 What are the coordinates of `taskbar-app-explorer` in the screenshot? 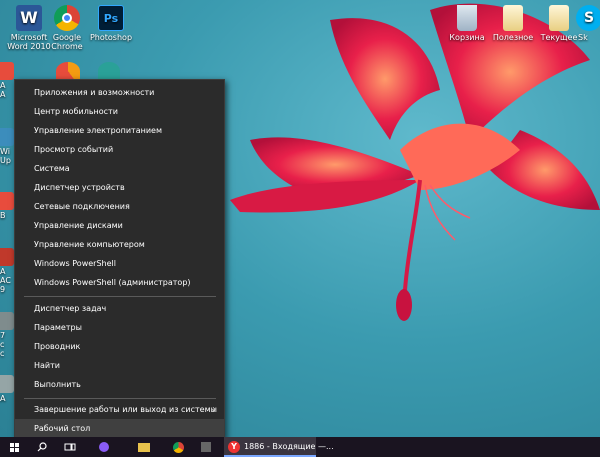 It's located at (144, 447).